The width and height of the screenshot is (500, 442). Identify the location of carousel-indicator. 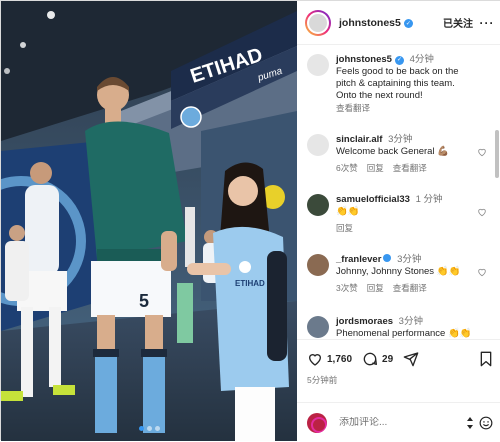
(149, 428).